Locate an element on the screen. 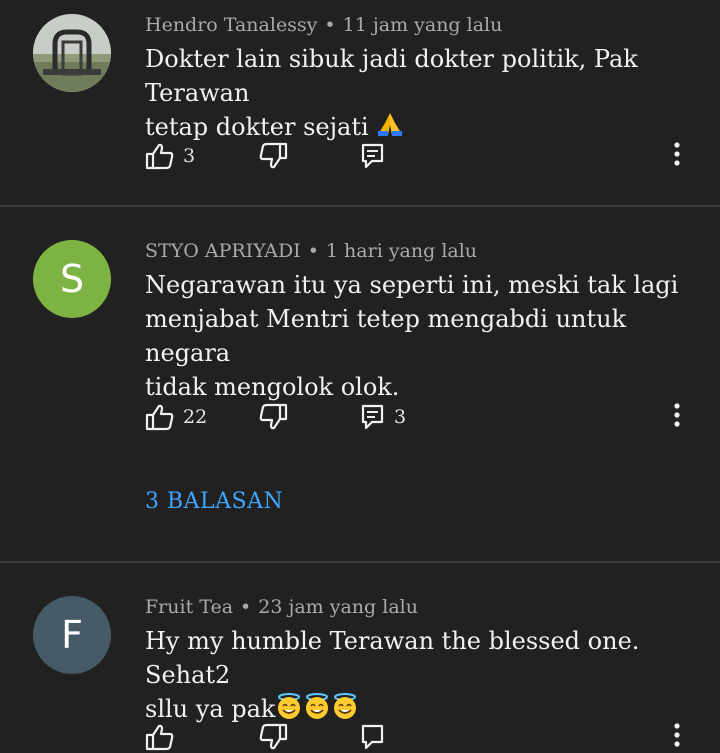  folded-hands-emoji is located at coordinates (390, 128).